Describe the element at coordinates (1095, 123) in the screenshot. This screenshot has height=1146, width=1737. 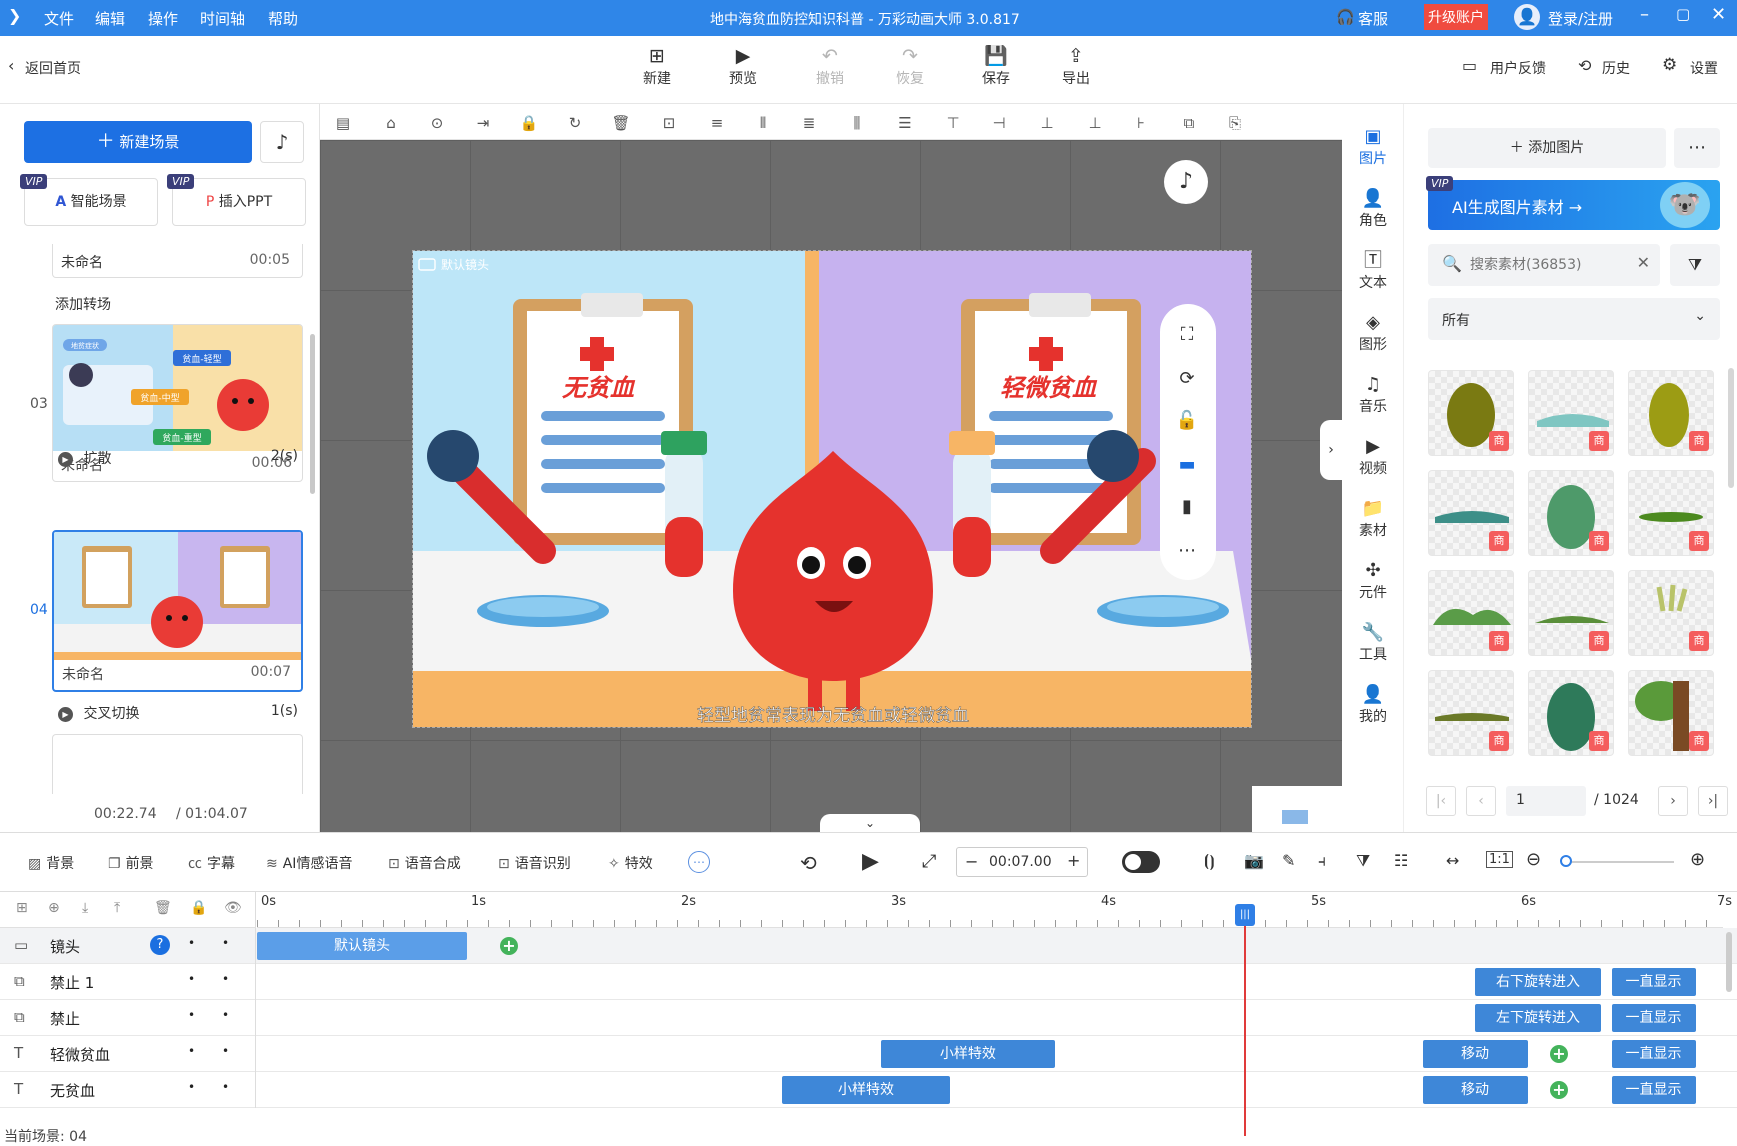
I see `center-v-icon: ⊥` at that location.